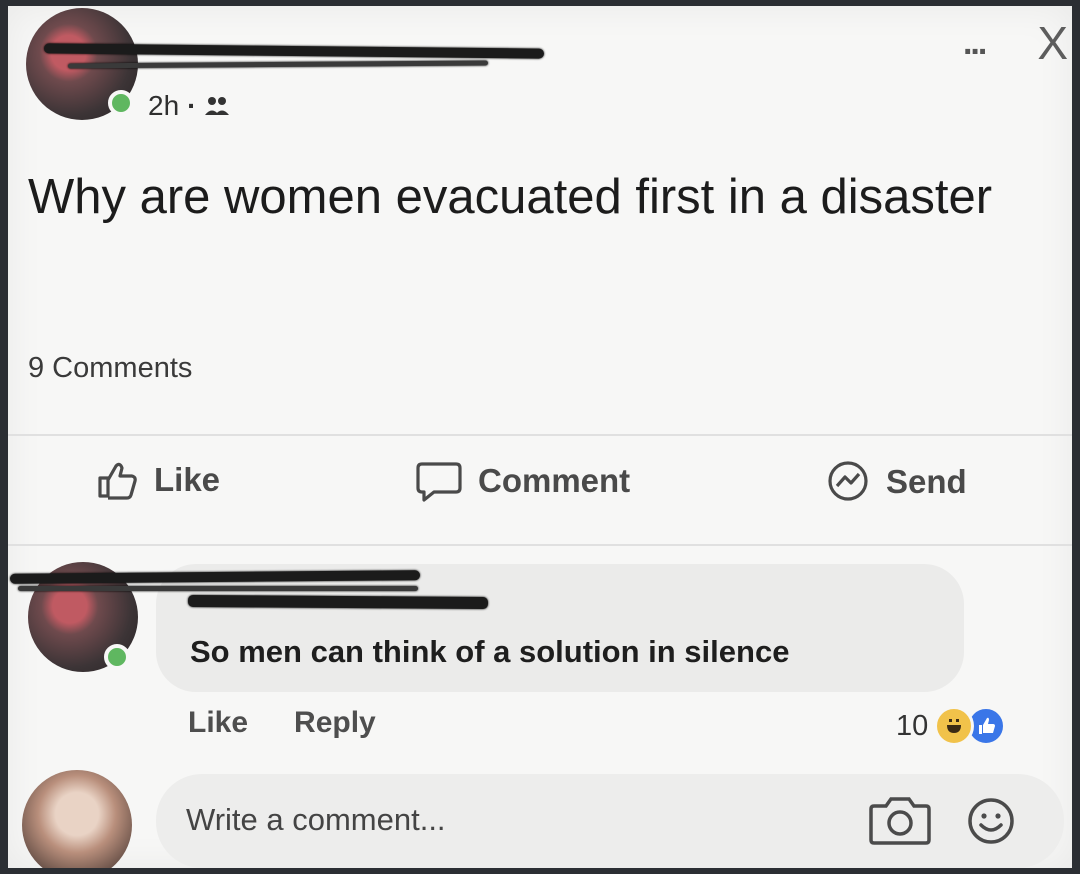  I want to click on smiley-icon, so click(991, 821).